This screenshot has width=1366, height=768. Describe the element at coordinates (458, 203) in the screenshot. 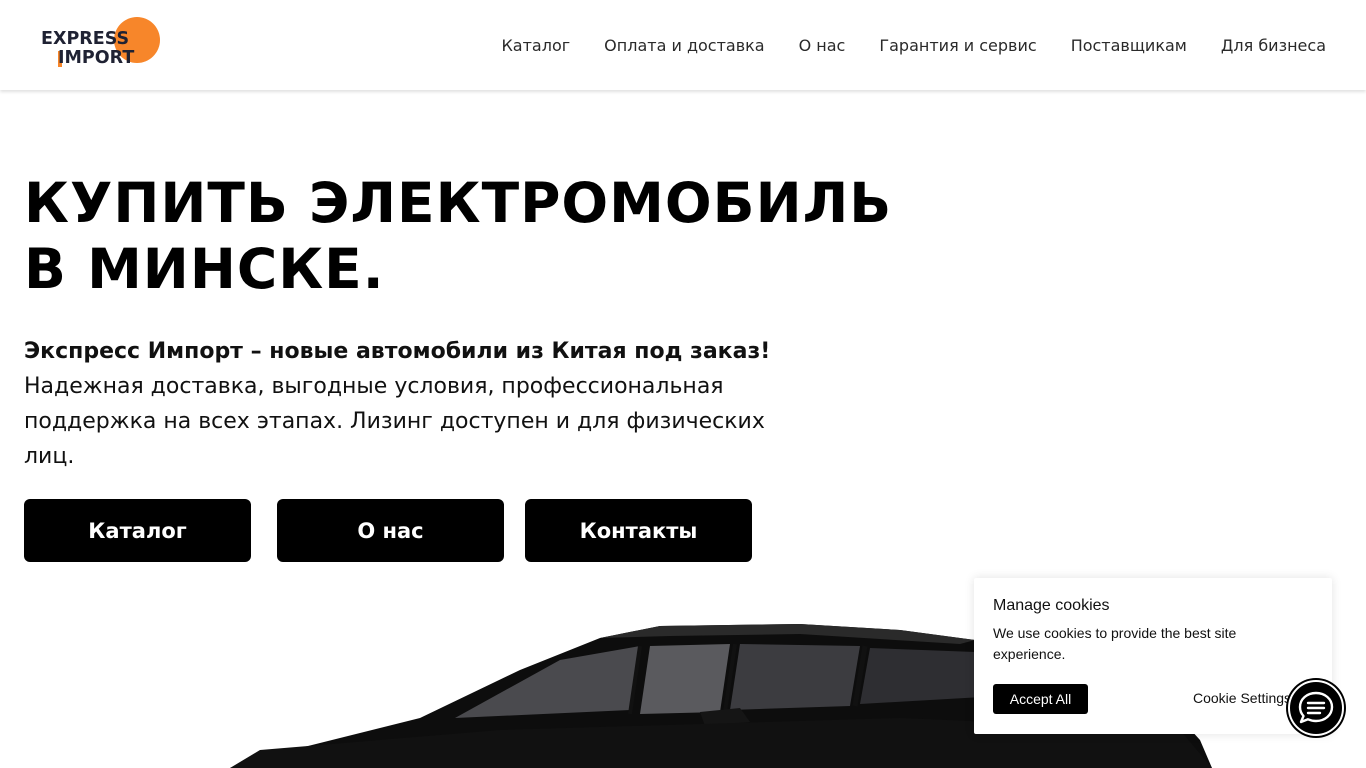

I see `hero-title-line-1: КУПИТЬ ЭЛЕКТРОМОБИЛЬ` at that location.